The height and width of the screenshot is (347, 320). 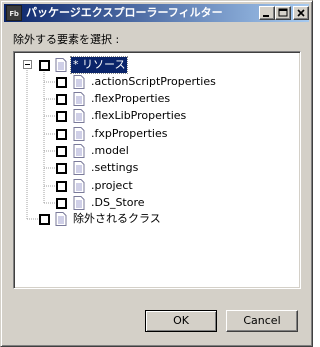 What do you see at coordinates (154, 151) in the screenshot?
I see `tree-row: .model` at bounding box center [154, 151].